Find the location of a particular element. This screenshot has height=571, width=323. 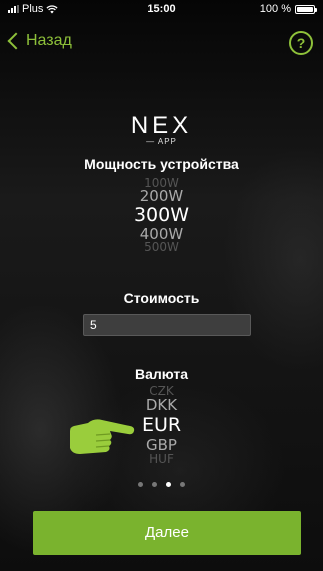

currency-option: GBP is located at coordinates (161, 445).